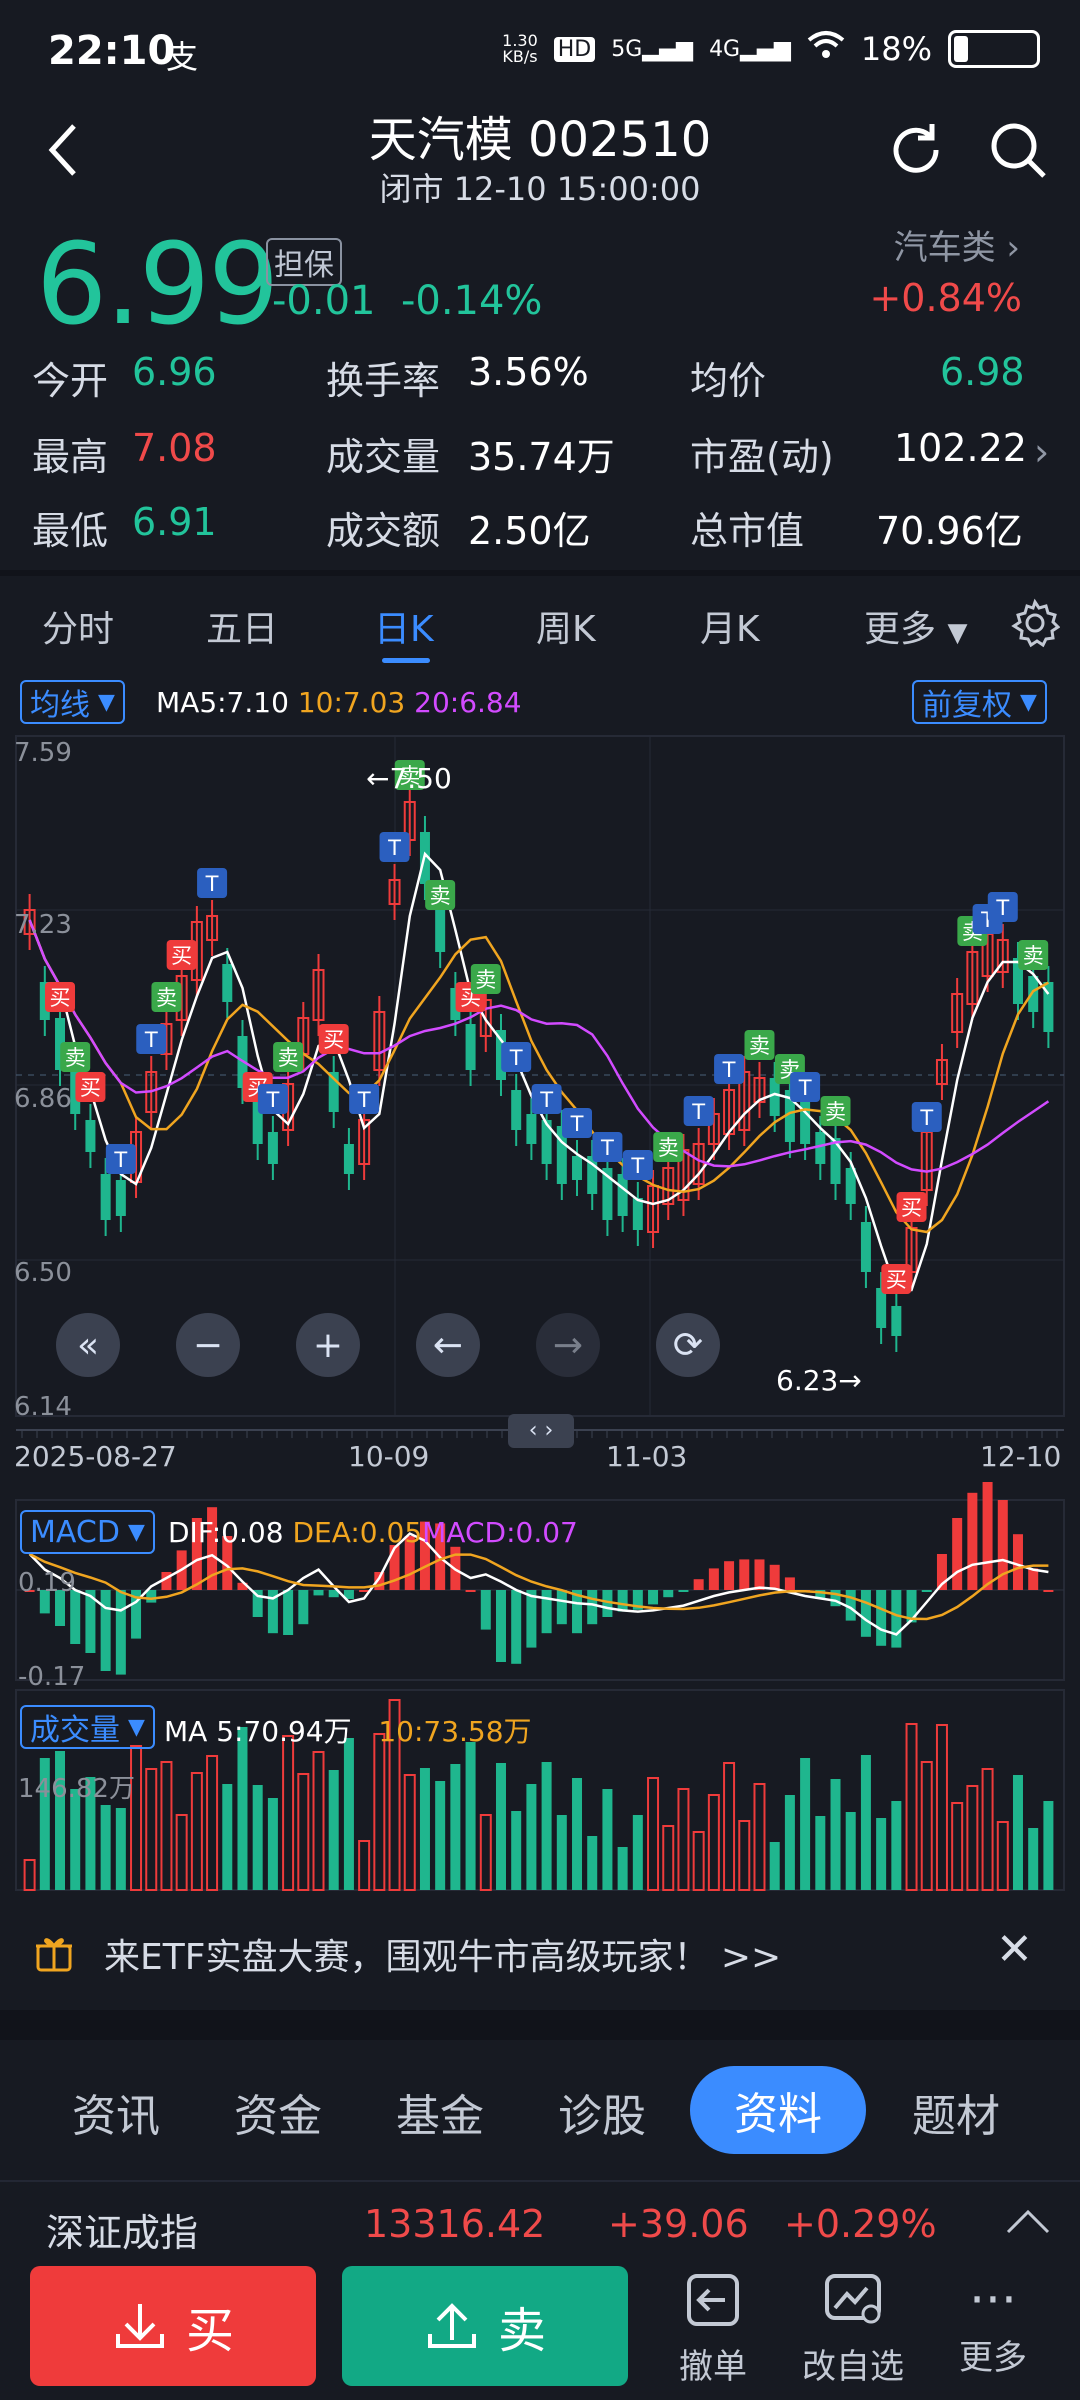  I want to click on search-icon, so click(1018, 150).